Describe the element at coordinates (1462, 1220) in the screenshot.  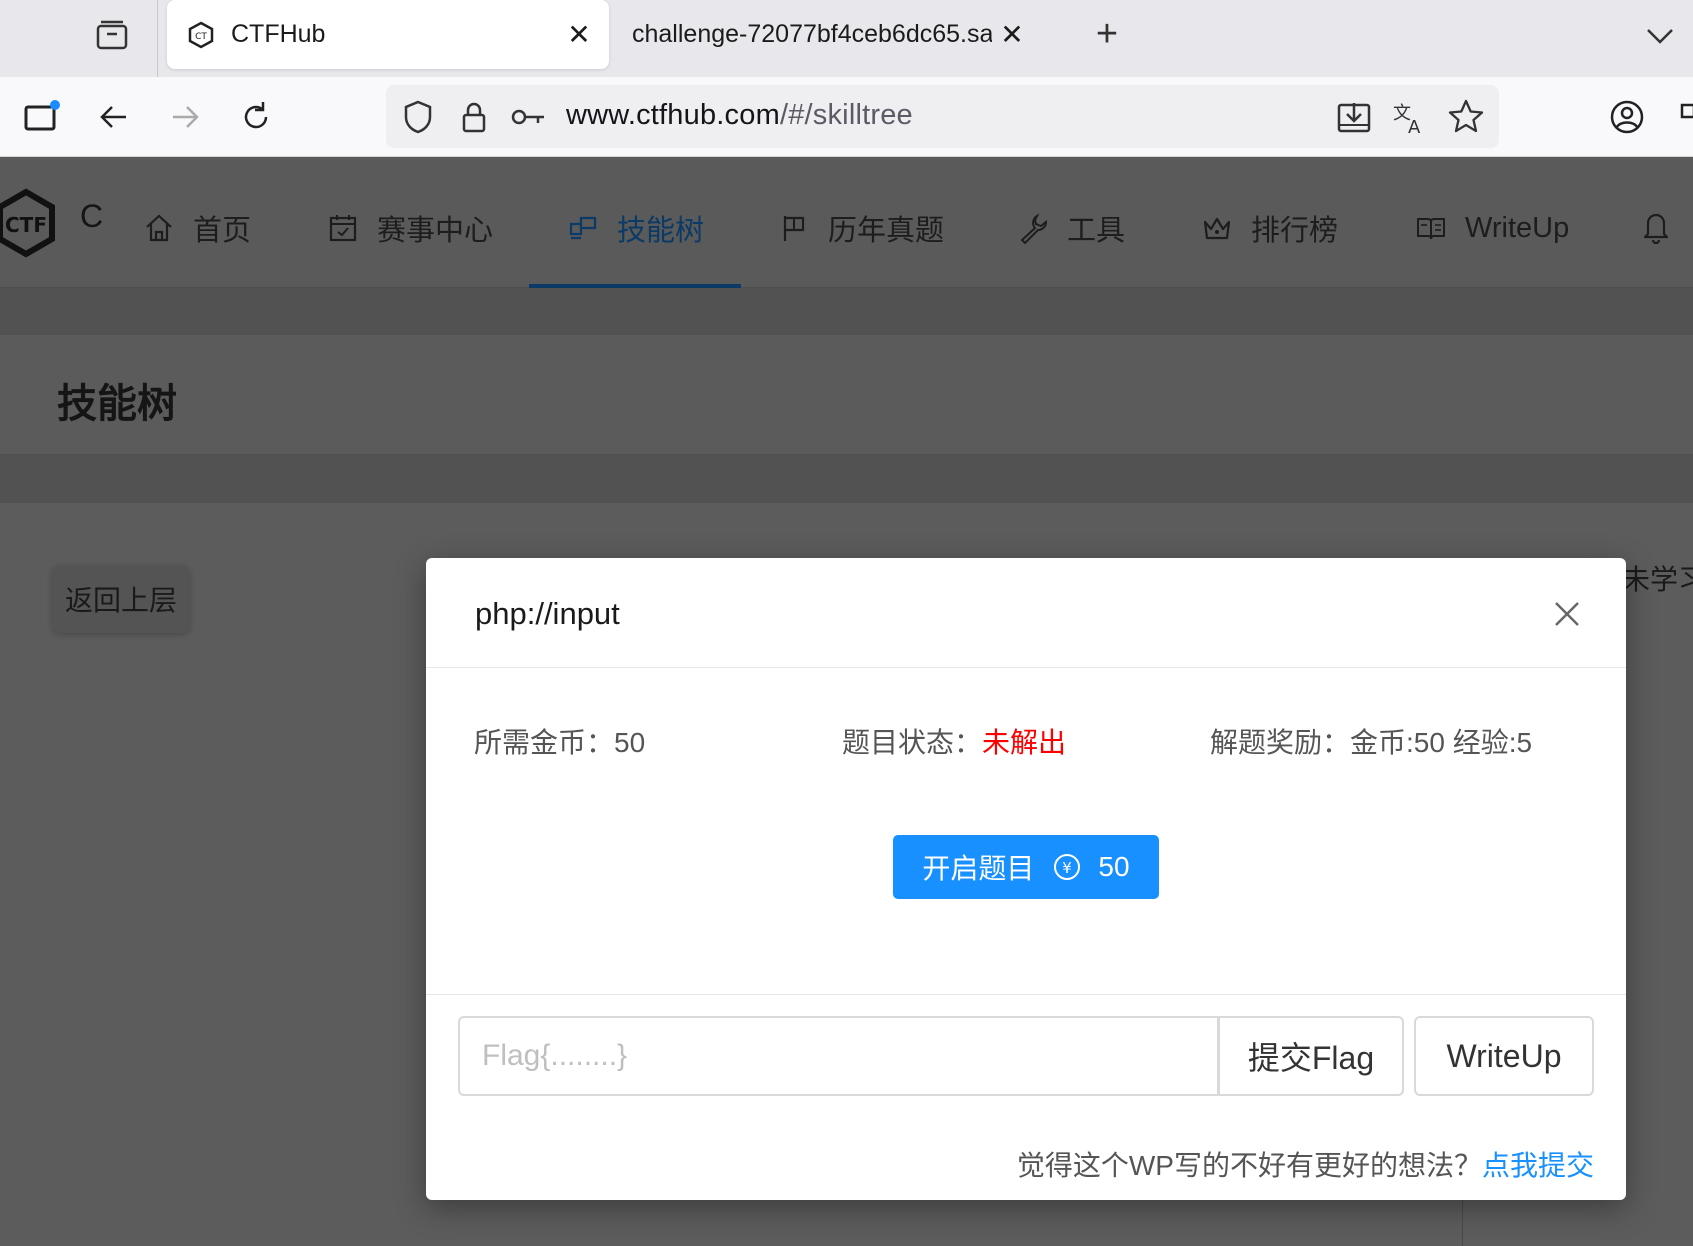
I see `divider` at that location.